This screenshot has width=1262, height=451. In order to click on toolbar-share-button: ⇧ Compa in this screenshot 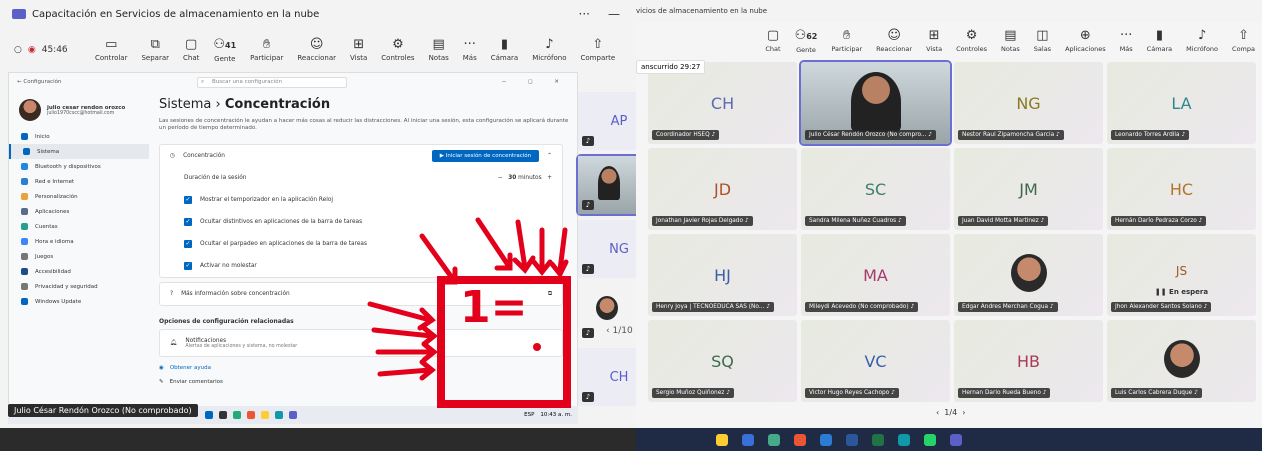, I will do `click(1243, 41)`.